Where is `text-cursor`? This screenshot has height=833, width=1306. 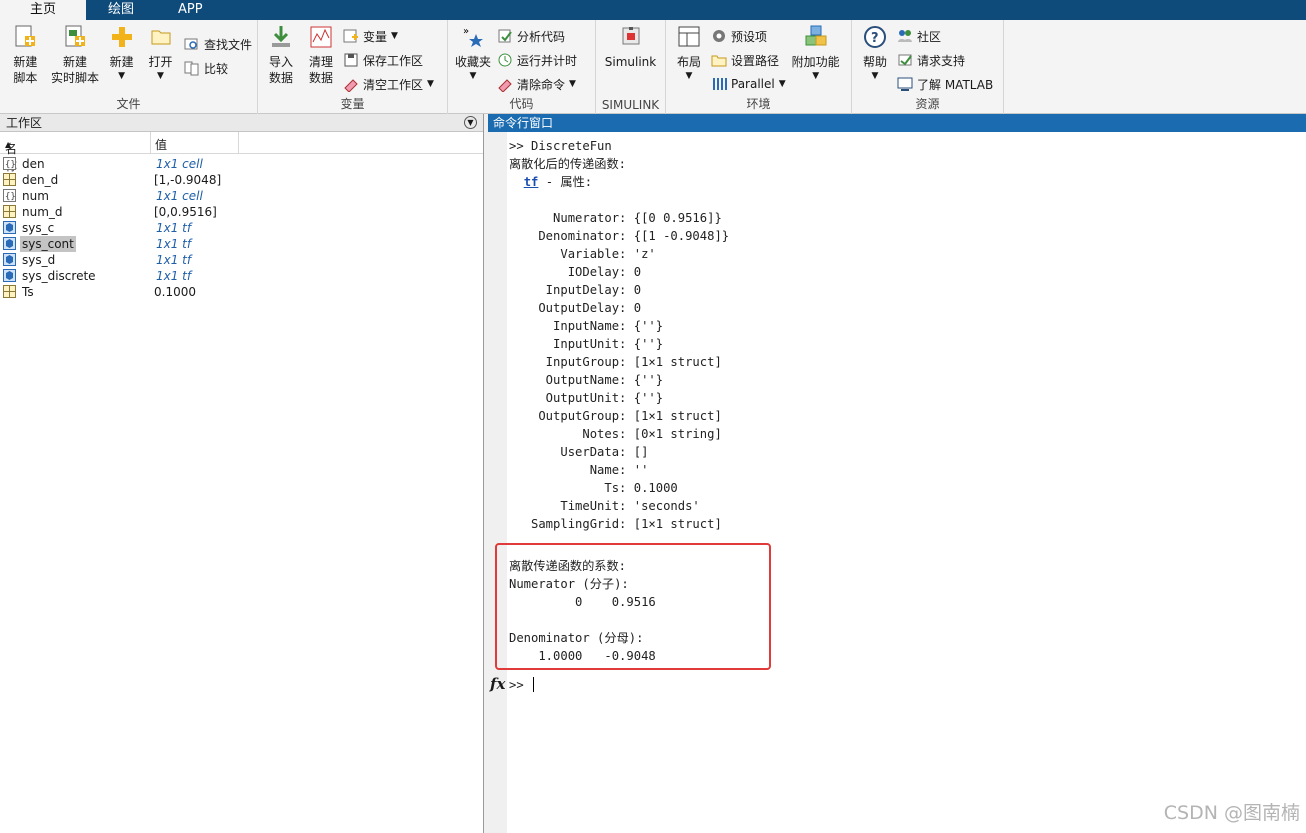 text-cursor is located at coordinates (533, 684).